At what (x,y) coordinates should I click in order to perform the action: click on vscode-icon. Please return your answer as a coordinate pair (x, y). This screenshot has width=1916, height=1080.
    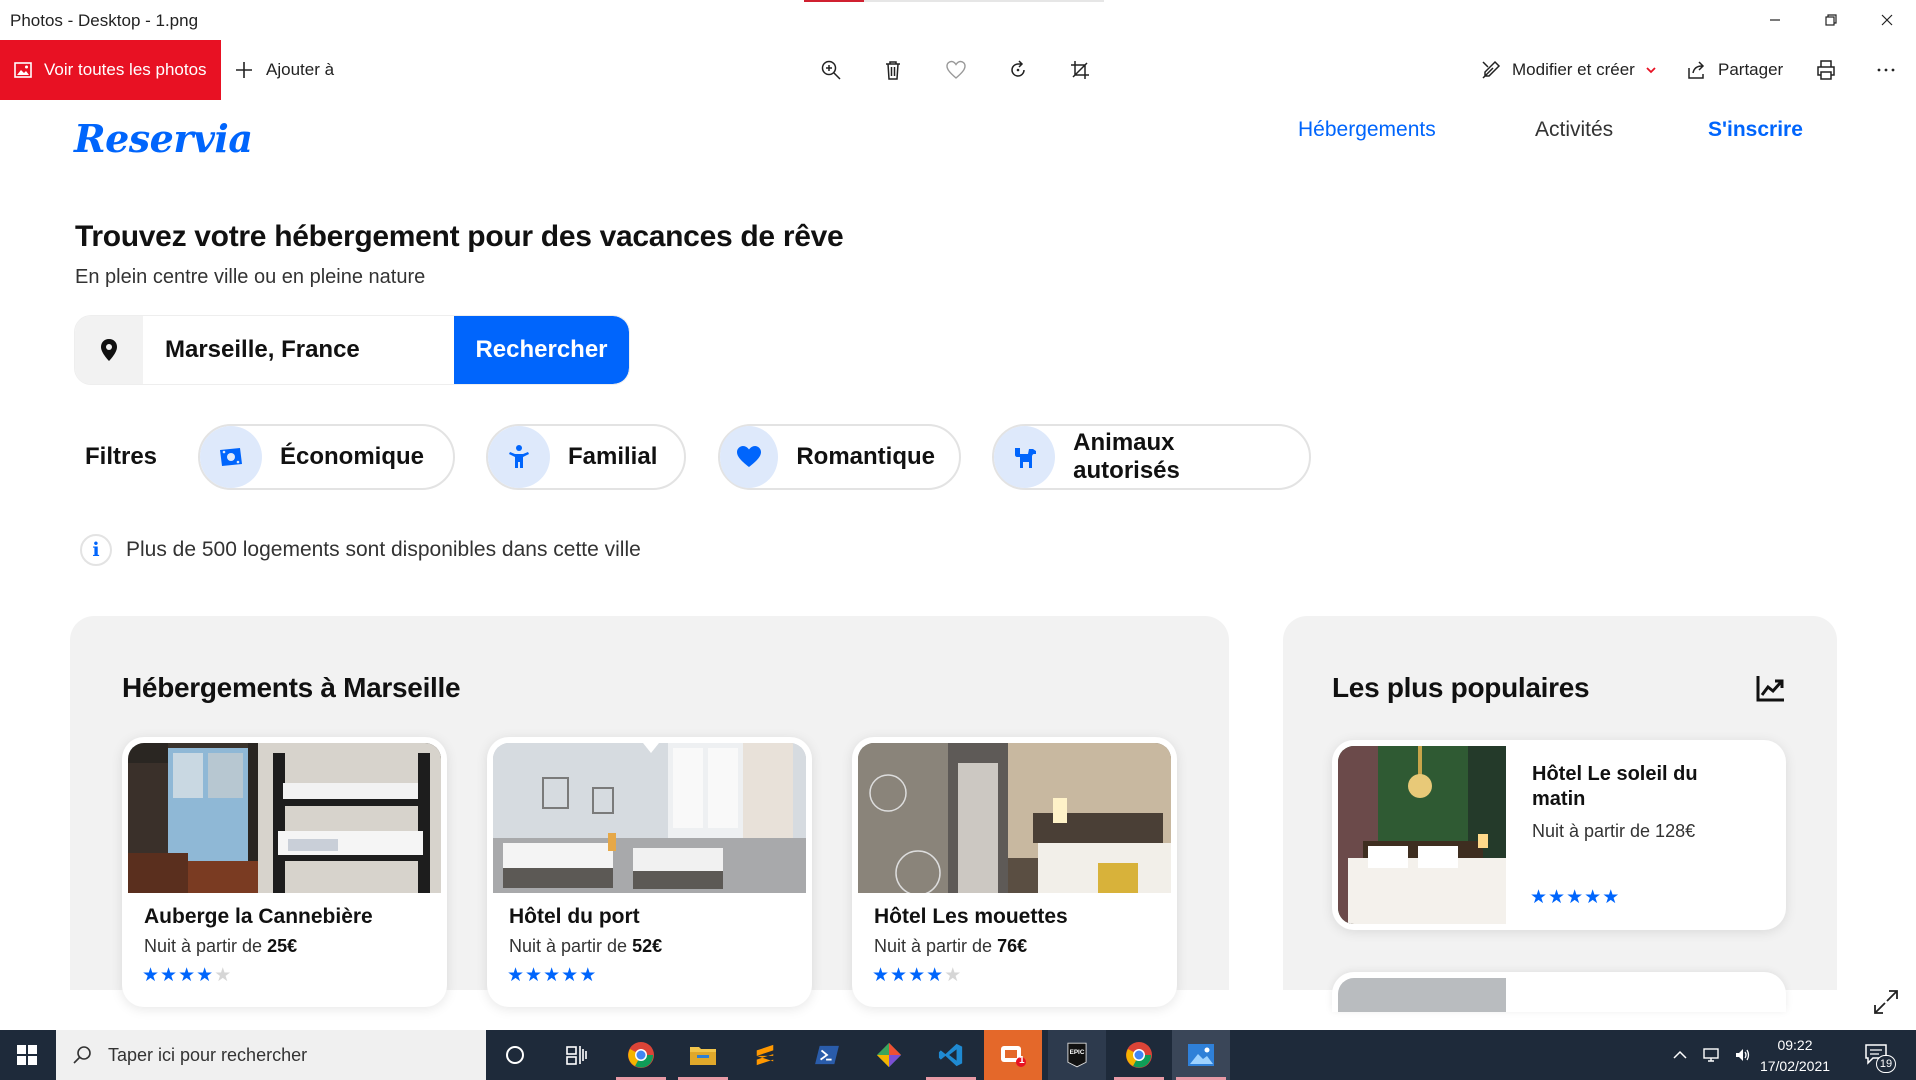
    Looking at the image, I should click on (950, 1055).